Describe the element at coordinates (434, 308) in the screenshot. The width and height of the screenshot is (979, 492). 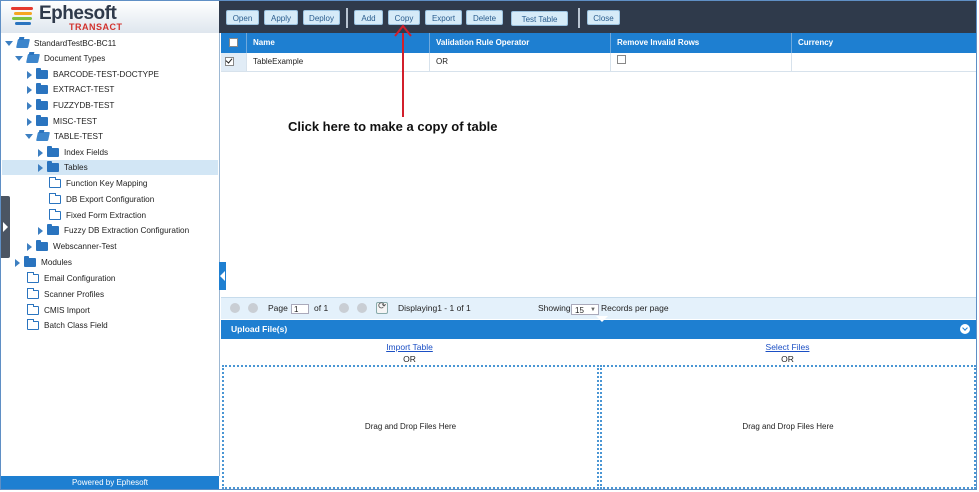
I see `displaying-text: Displaying1 - 1 of 1` at that location.